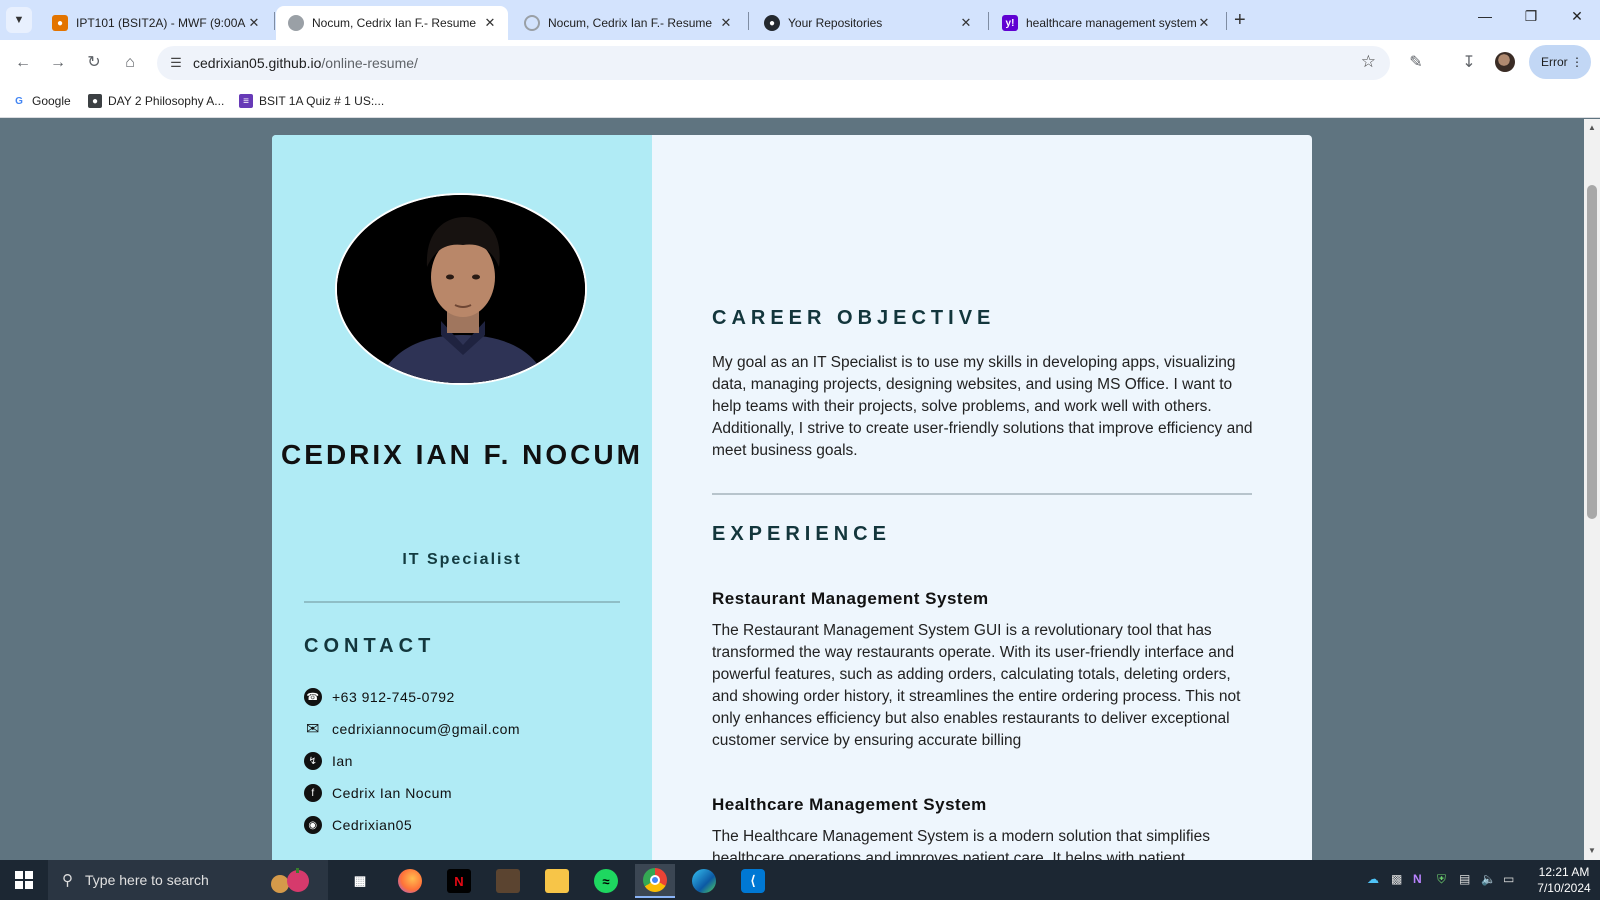 The width and height of the screenshot is (1600, 900). What do you see at coordinates (41, 101) in the screenshot?
I see `bookmark-google: G Google` at bounding box center [41, 101].